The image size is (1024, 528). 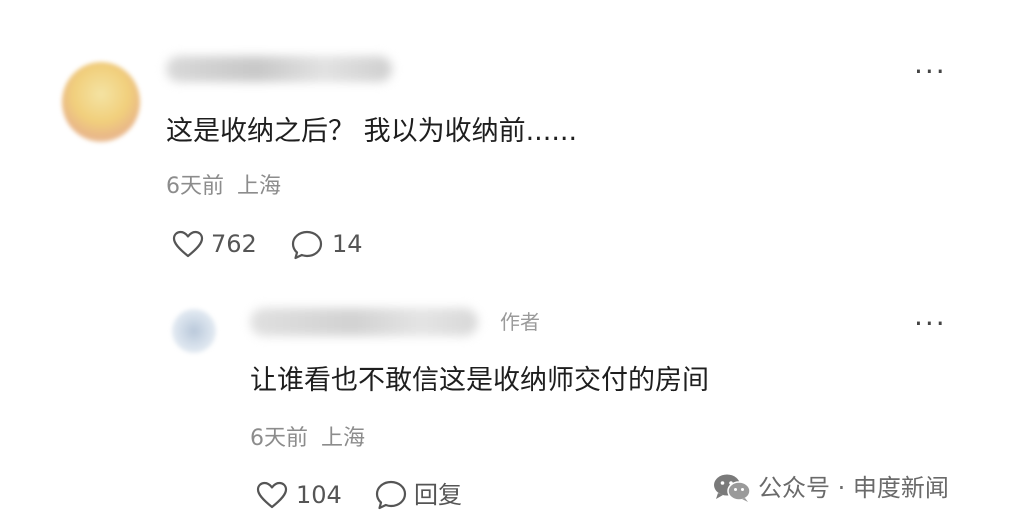 I want to click on comment-more-menu-icon: ···, so click(x=930, y=72).